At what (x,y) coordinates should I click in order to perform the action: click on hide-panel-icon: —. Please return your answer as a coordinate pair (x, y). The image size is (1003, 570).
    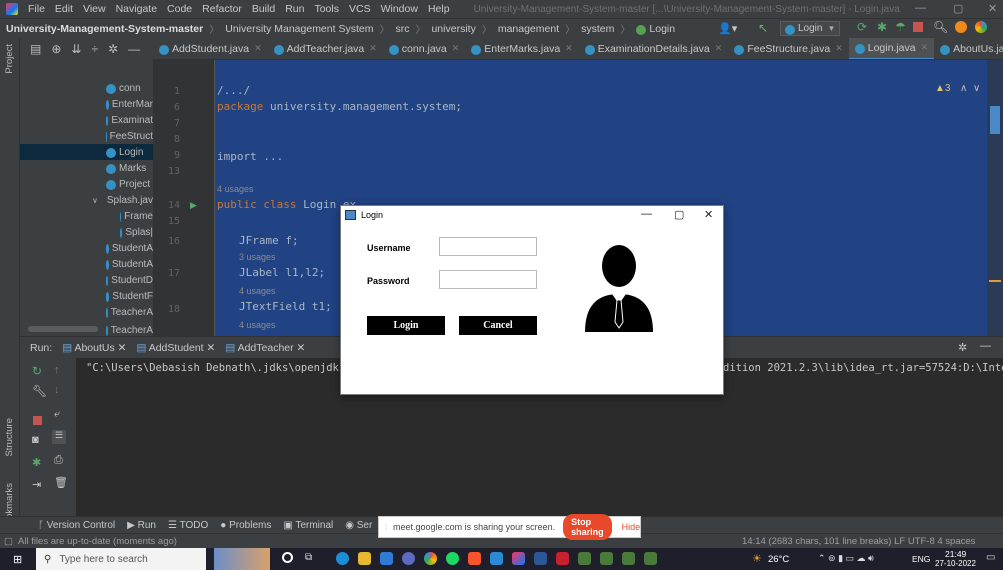
    Looking at the image, I should click on (985, 346).